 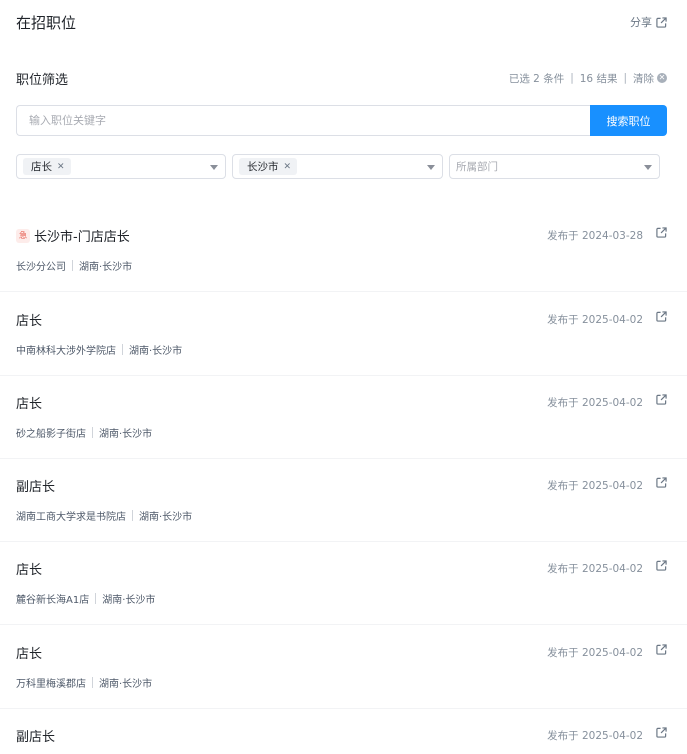 I want to click on filter-status: 已选 2 条件 | 16 结果 | 清除 ✕, so click(x=588, y=78).